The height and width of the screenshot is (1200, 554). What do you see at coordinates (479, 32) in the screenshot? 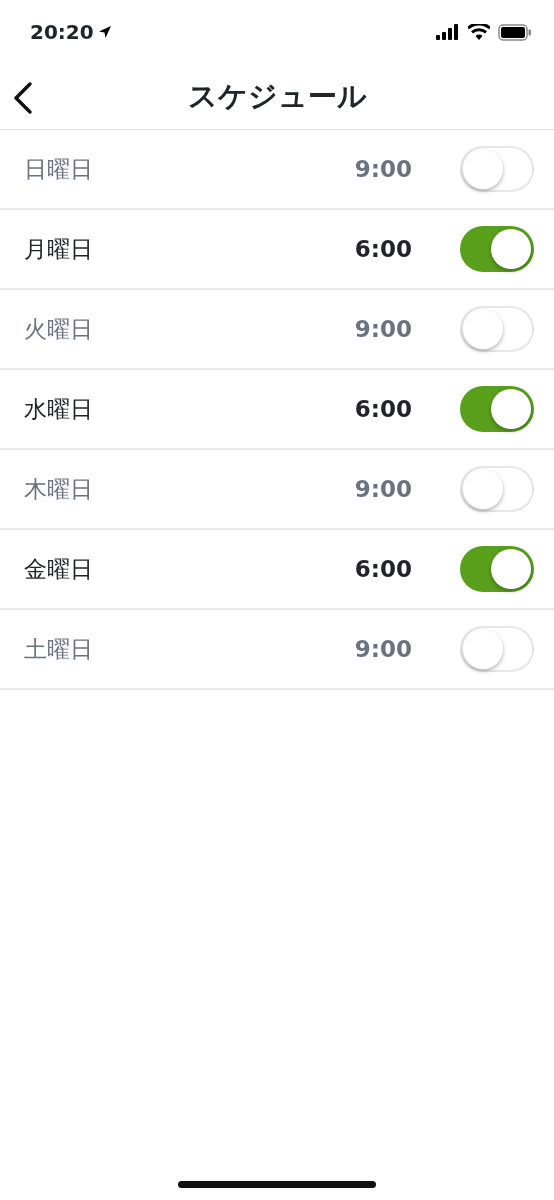
I see `wifi-icon` at bounding box center [479, 32].